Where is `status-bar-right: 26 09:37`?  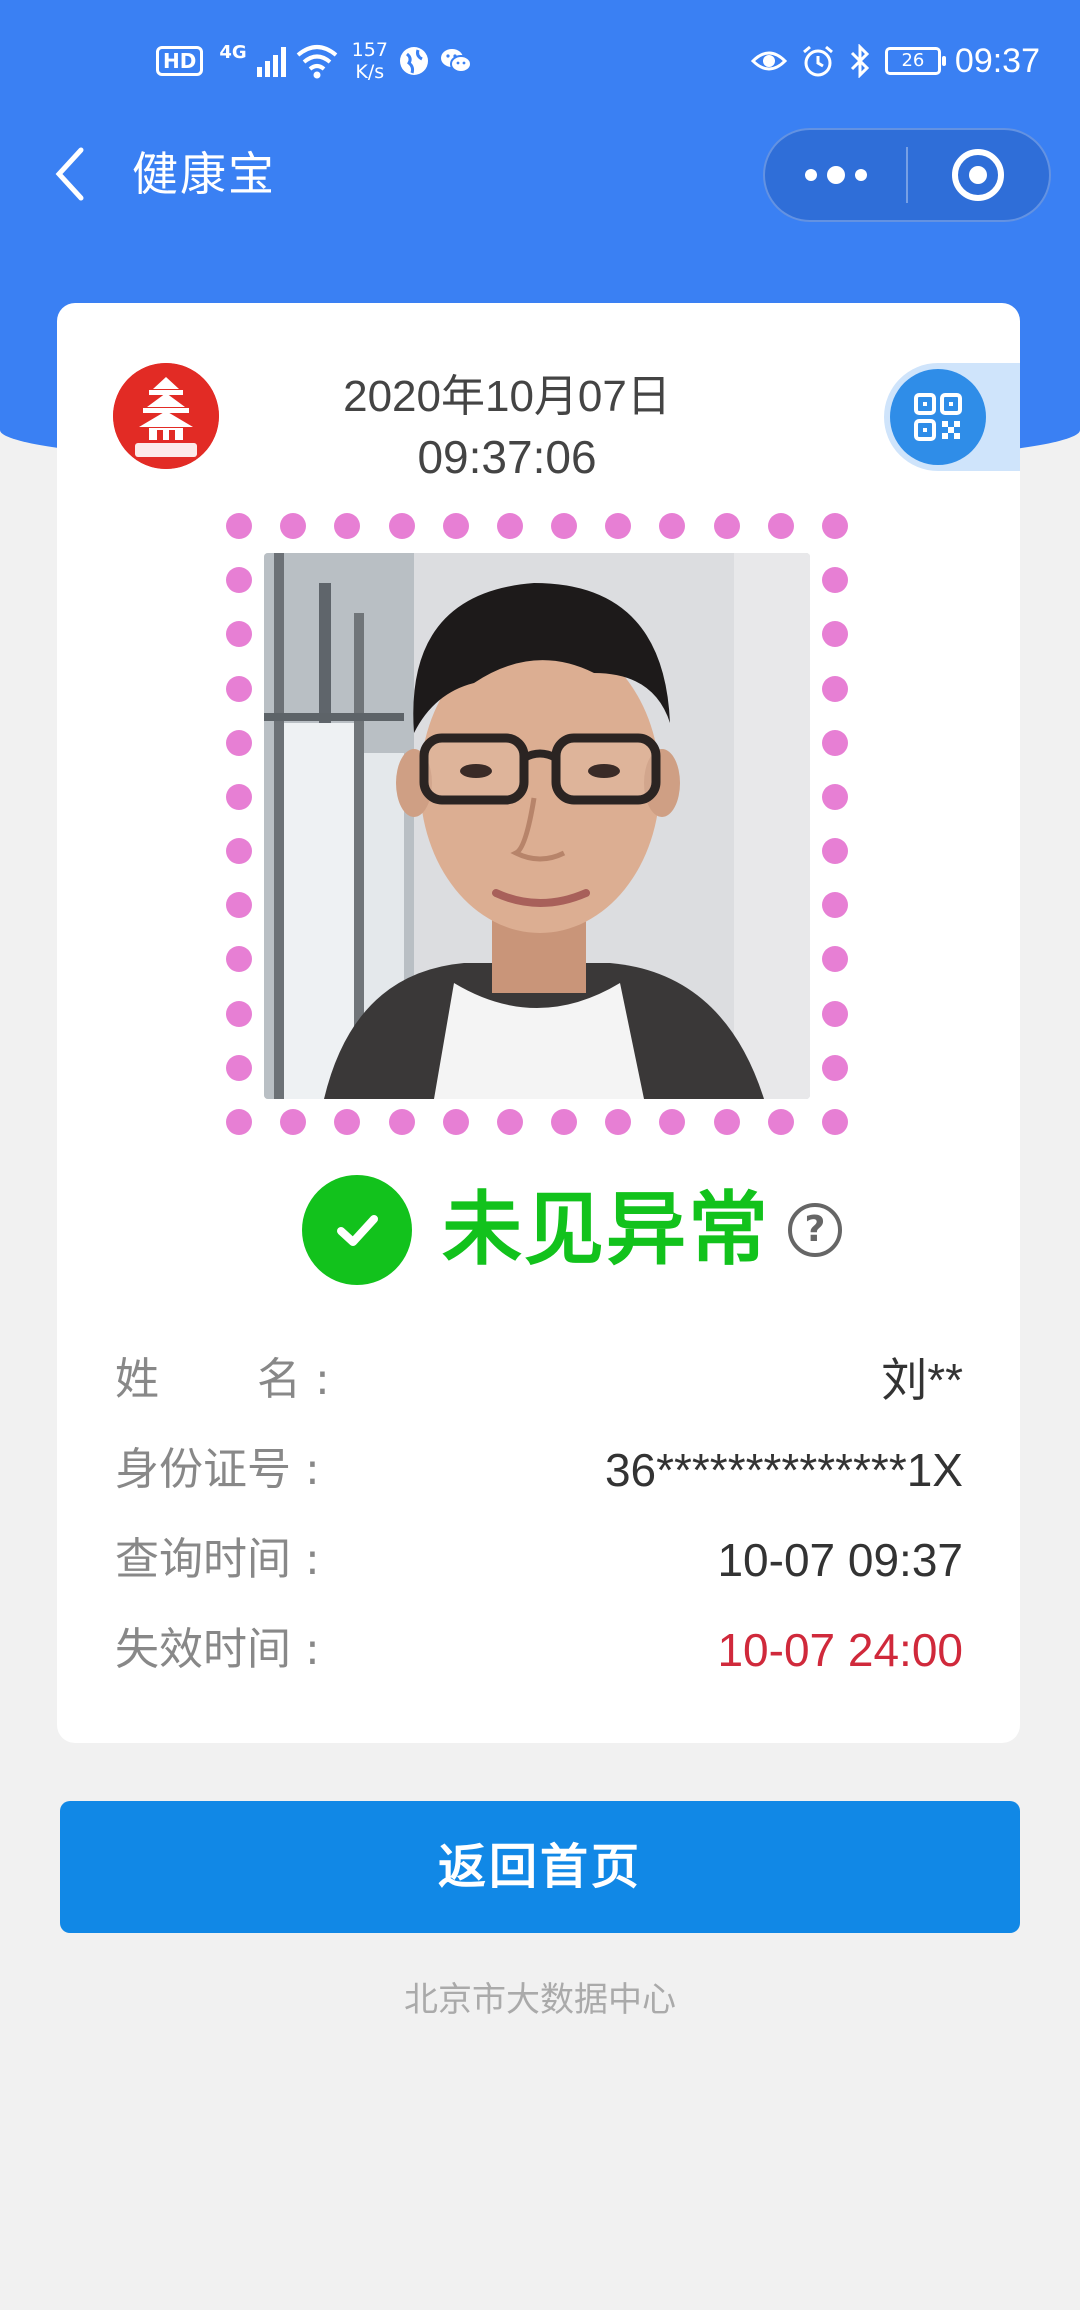
status-bar-right: 26 09:37 is located at coordinates (895, 61).